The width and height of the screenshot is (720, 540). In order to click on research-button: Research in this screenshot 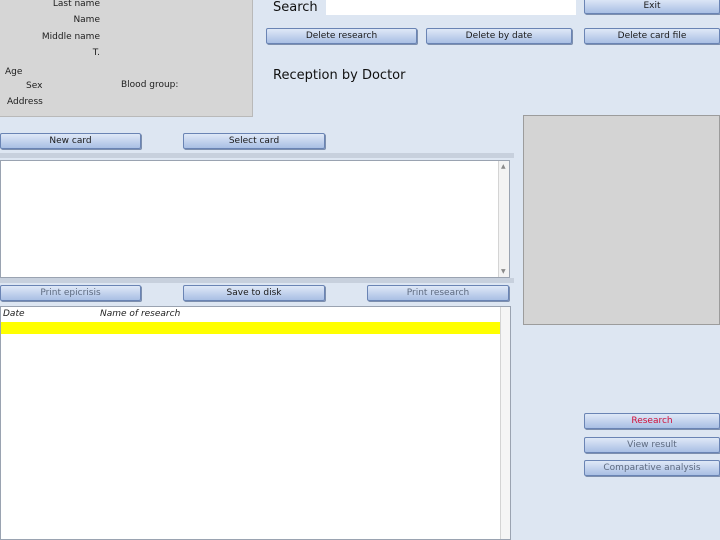, I will do `click(652, 421)`.